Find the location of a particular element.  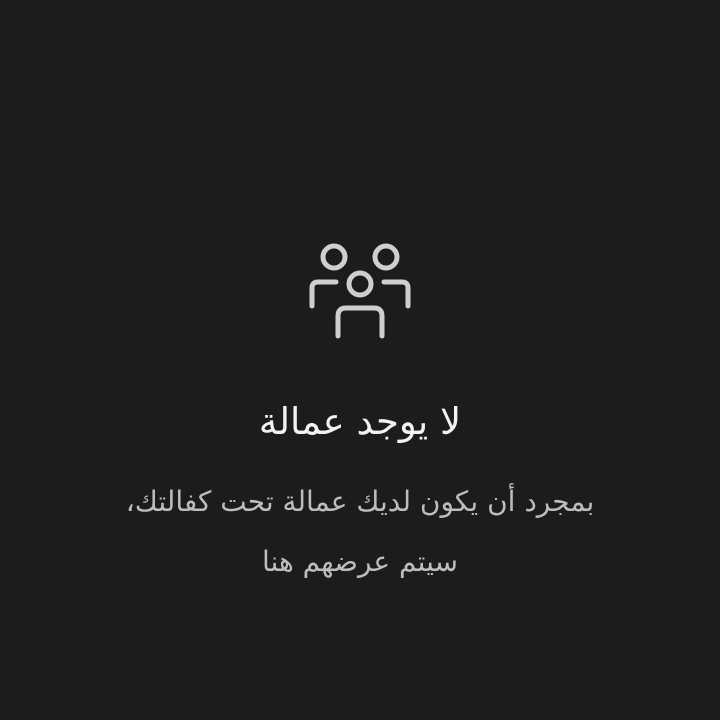

empty-state-message-line1: بمجرد أن يكون لديك عمالة تحت كفالتك، is located at coordinates (360, 501).